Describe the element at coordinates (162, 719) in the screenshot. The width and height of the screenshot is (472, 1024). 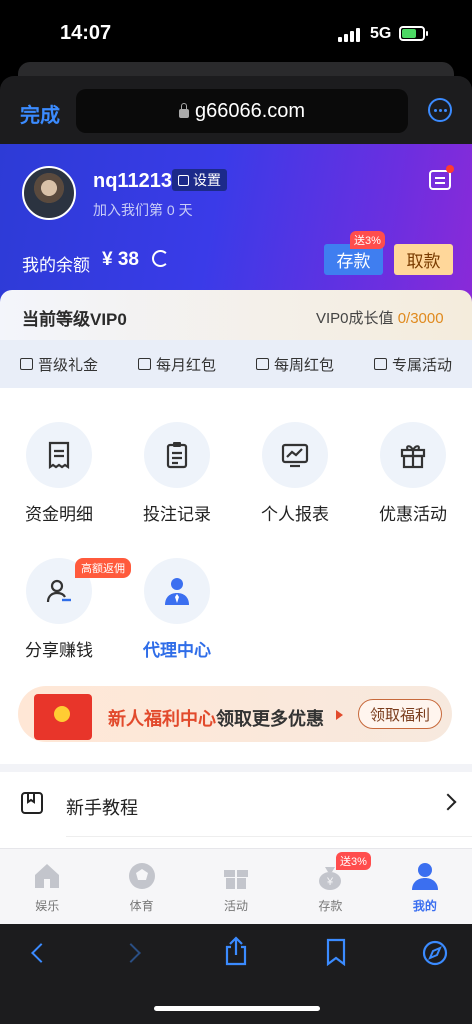
I see `banner-text-red: 新人福利中心` at that location.